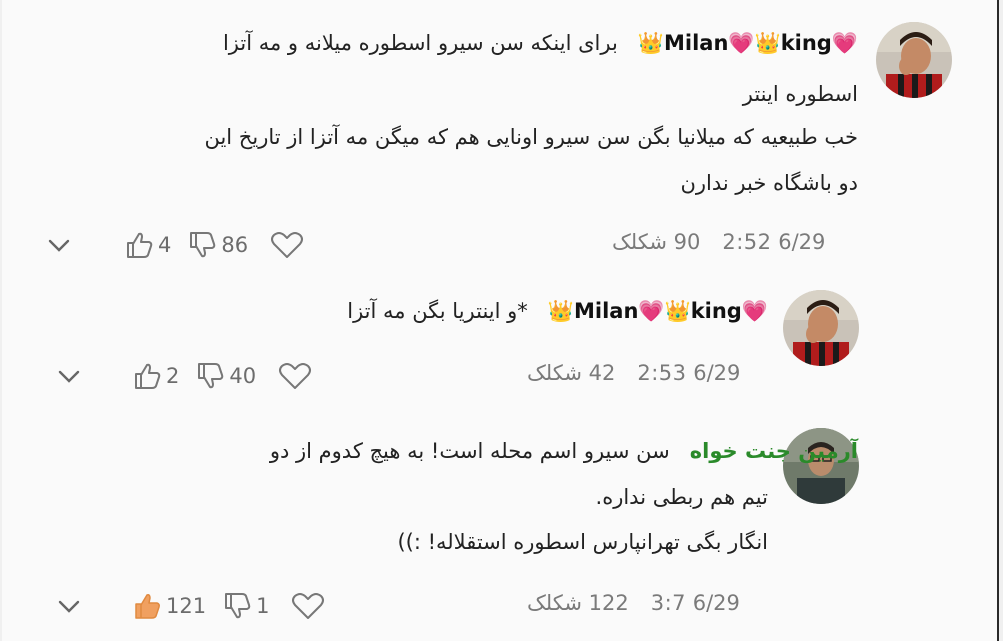 This screenshot has width=1003, height=641. Describe the element at coordinates (769, 183) in the screenshot. I see `comment-text-line: دو باشگاه خبر ندارن` at that location.